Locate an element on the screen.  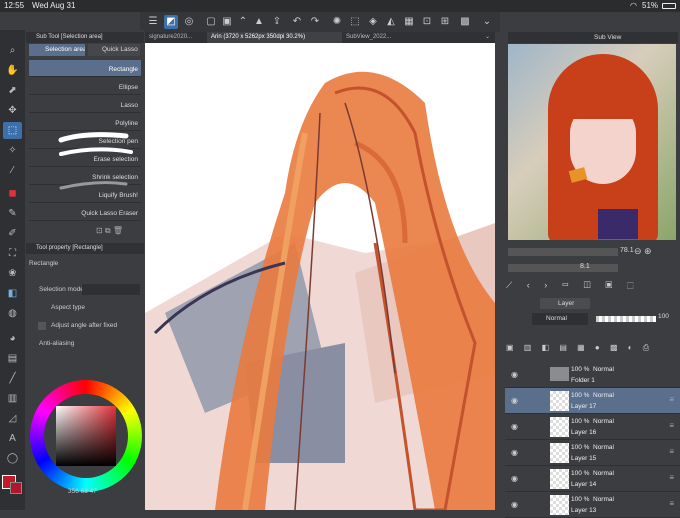
ios-status-bar: 12:55 Wed Aug 31 ◠ 51% is located at coordinates (340, 6).